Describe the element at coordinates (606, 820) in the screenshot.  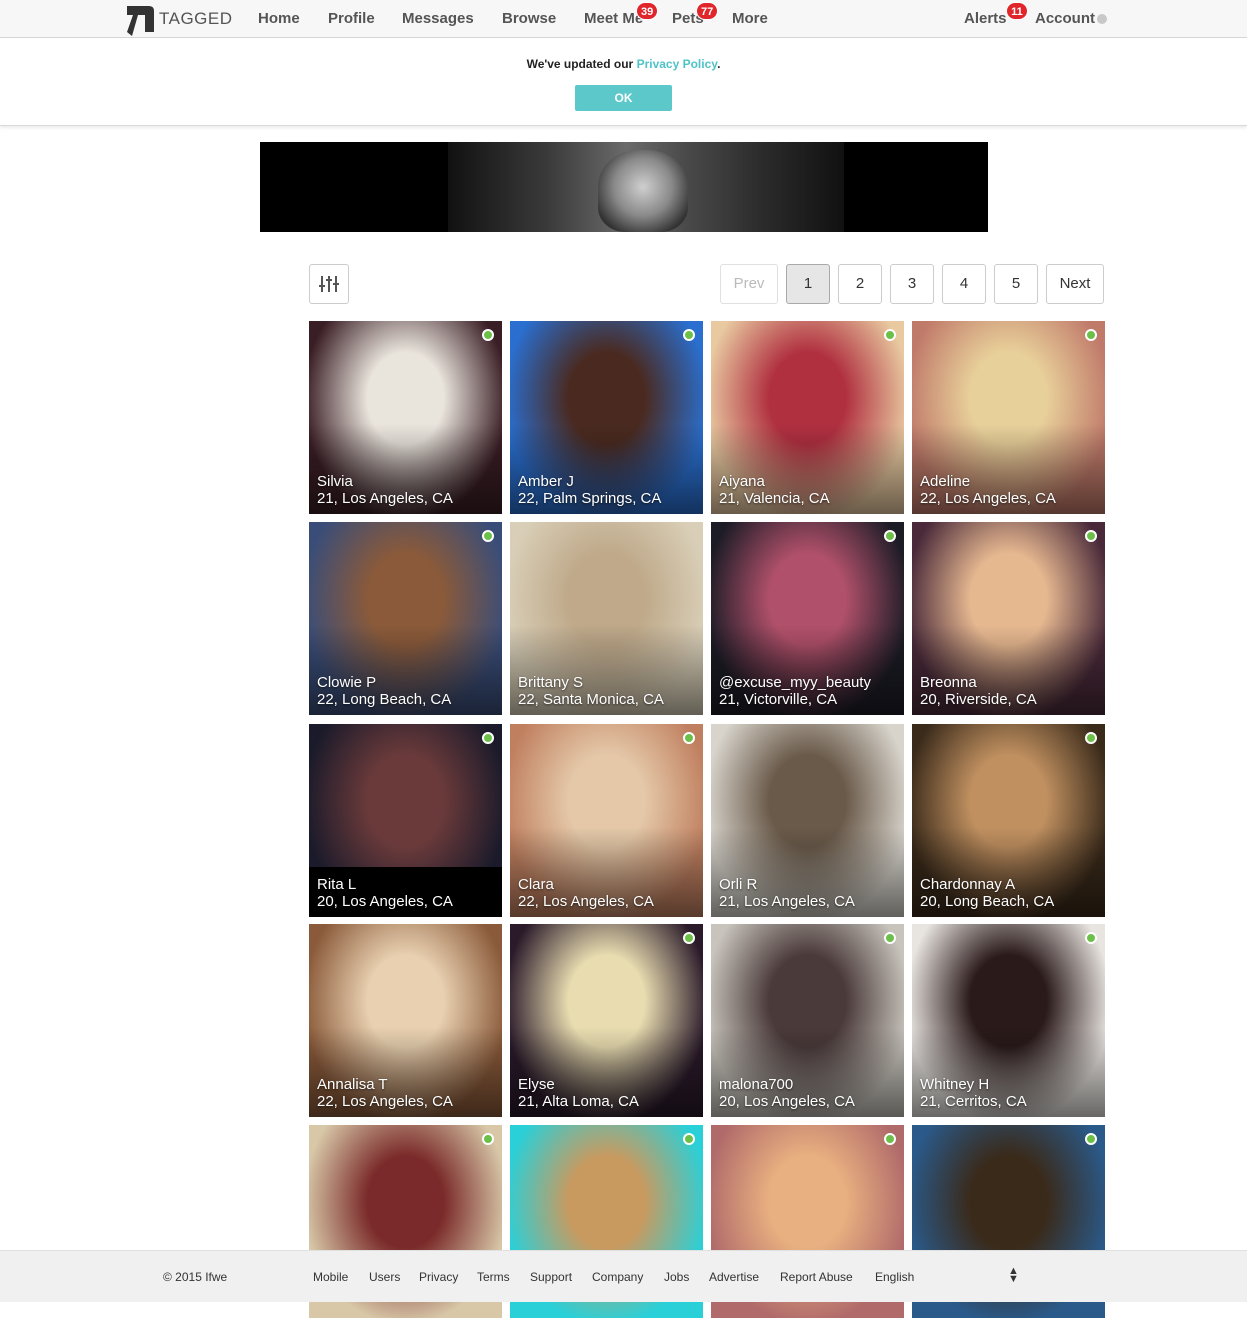
I see `profile-card: Clara 22, Los Angeles, CA` at that location.